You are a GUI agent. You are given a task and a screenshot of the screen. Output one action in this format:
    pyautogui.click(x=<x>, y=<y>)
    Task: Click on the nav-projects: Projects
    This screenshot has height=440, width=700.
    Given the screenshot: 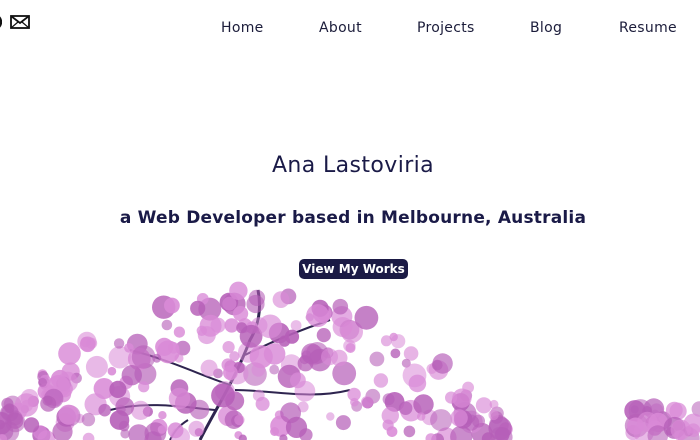 What is the action you would take?
    pyautogui.click(x=446, y=28)
    